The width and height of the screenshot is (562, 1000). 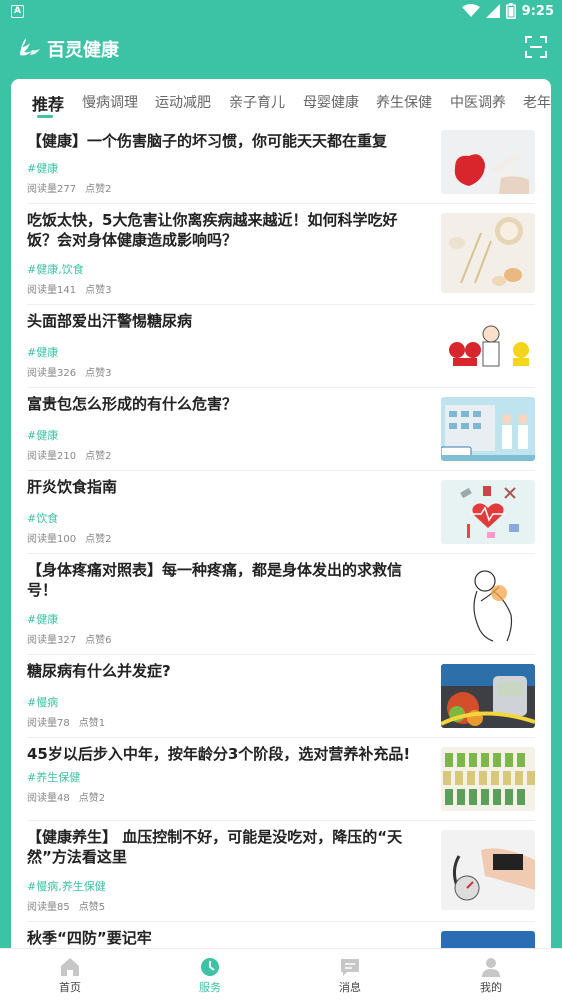 What do you see at coordinates (48, 798) in the screenshot?
I see `read-count: 阅读量48` at bounding box center [48, 798].